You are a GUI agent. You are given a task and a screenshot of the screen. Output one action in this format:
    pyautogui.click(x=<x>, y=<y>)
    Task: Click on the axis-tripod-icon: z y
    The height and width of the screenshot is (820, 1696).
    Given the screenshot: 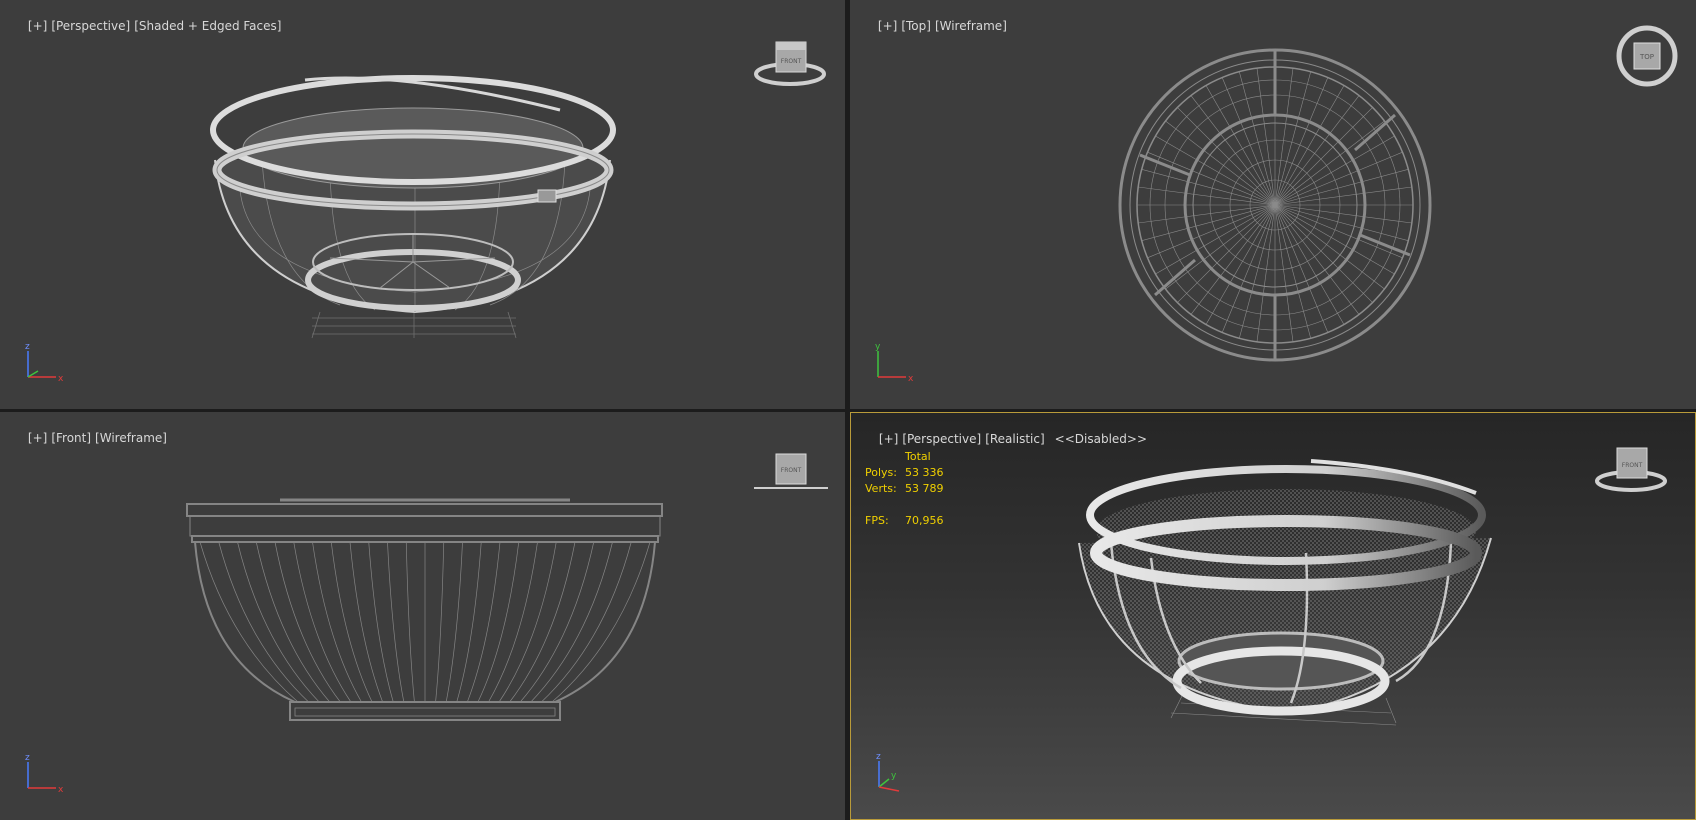 What is the action you would take?
    pyautogui.click(x=894, y=776)
    